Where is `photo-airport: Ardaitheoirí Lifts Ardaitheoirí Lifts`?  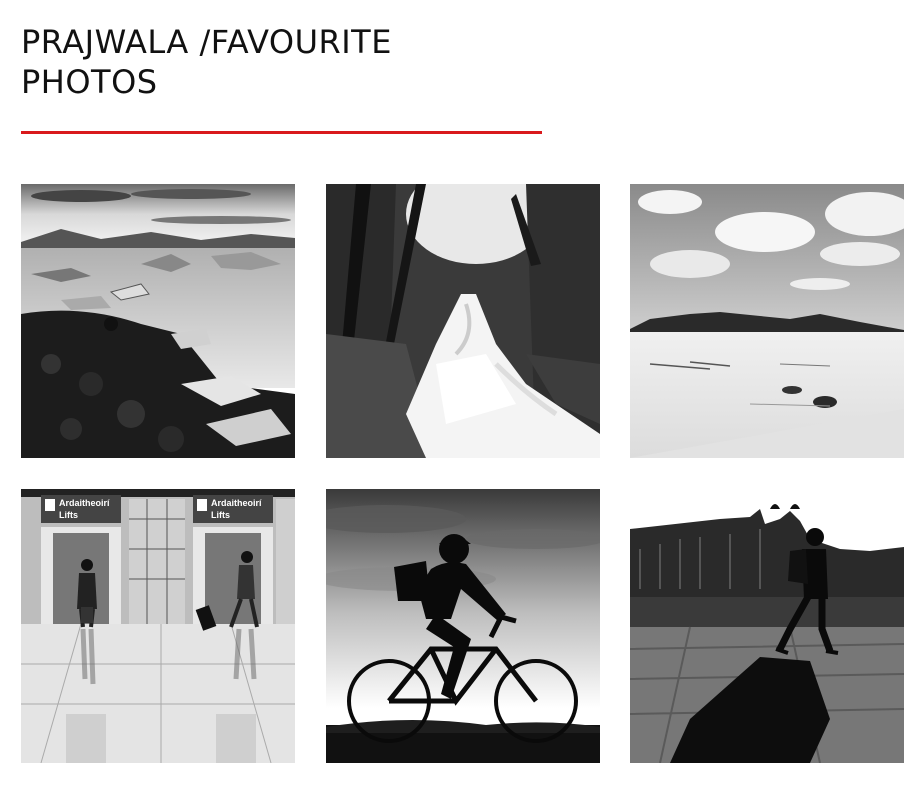
photo-airport: Ardaitheoirí Lifts Ardaitheoirí Lifts is located at coordinates (158, 626).